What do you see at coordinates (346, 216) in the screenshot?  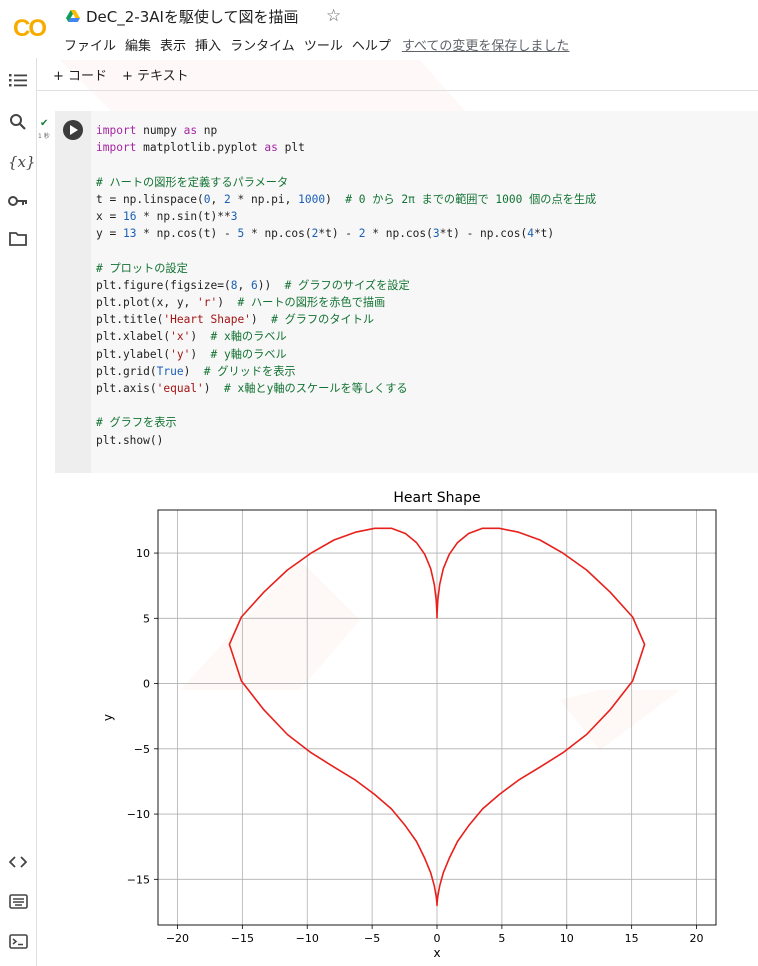 I see `code-line: x = 16 * np.sin(t)**3` at bounding box center [346, 216].